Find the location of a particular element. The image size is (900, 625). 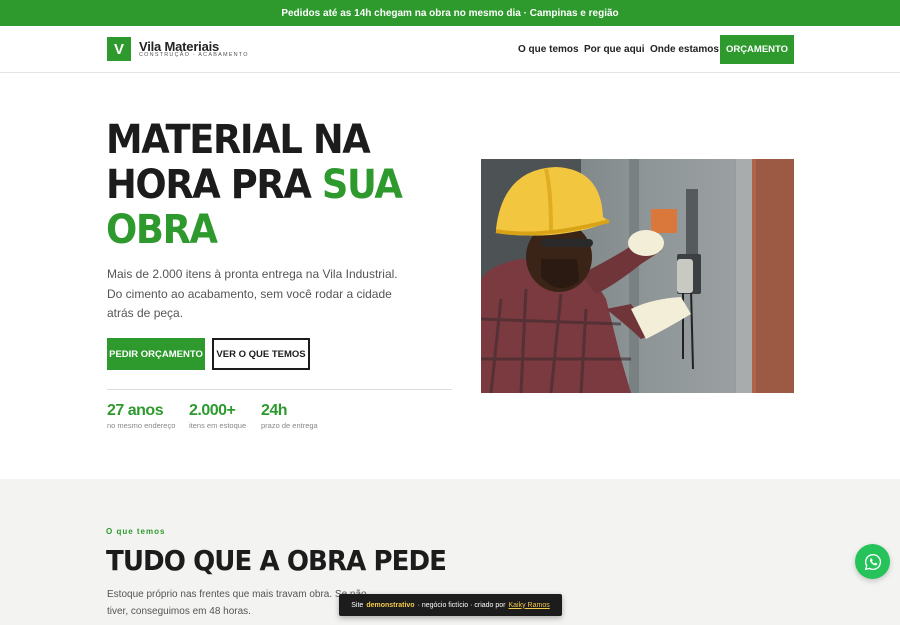

stat-itens: 2.000+ itens em estoque is located at coordinates (217, 416).